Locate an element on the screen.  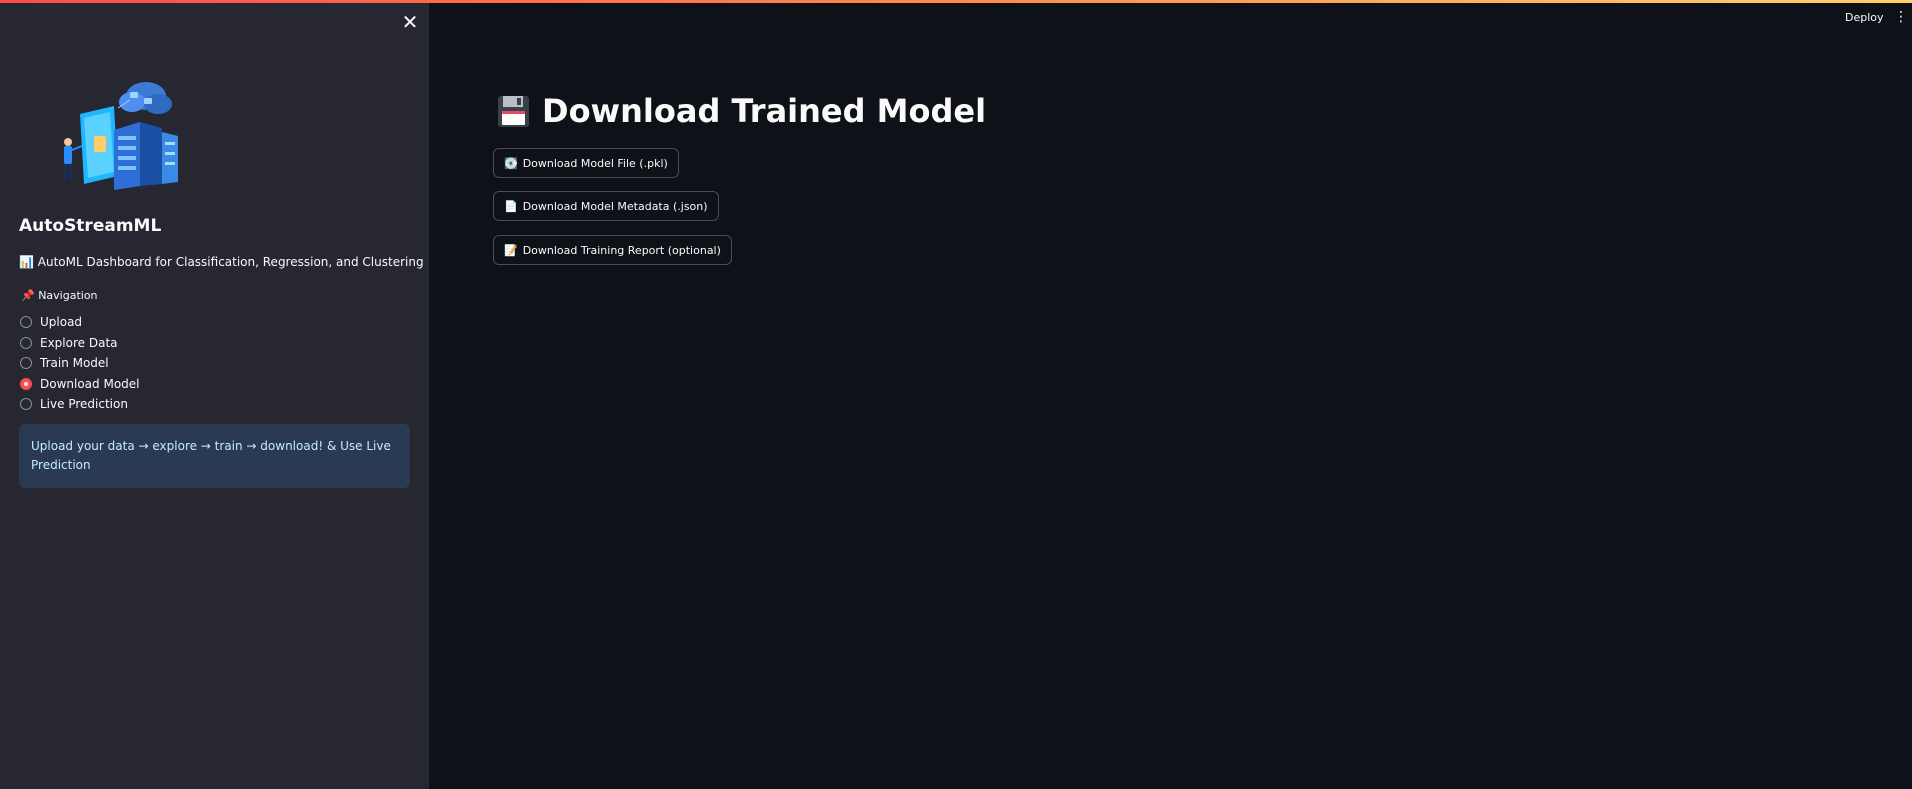
page-title: Download Trained Model is located at coordinates (741, 111).